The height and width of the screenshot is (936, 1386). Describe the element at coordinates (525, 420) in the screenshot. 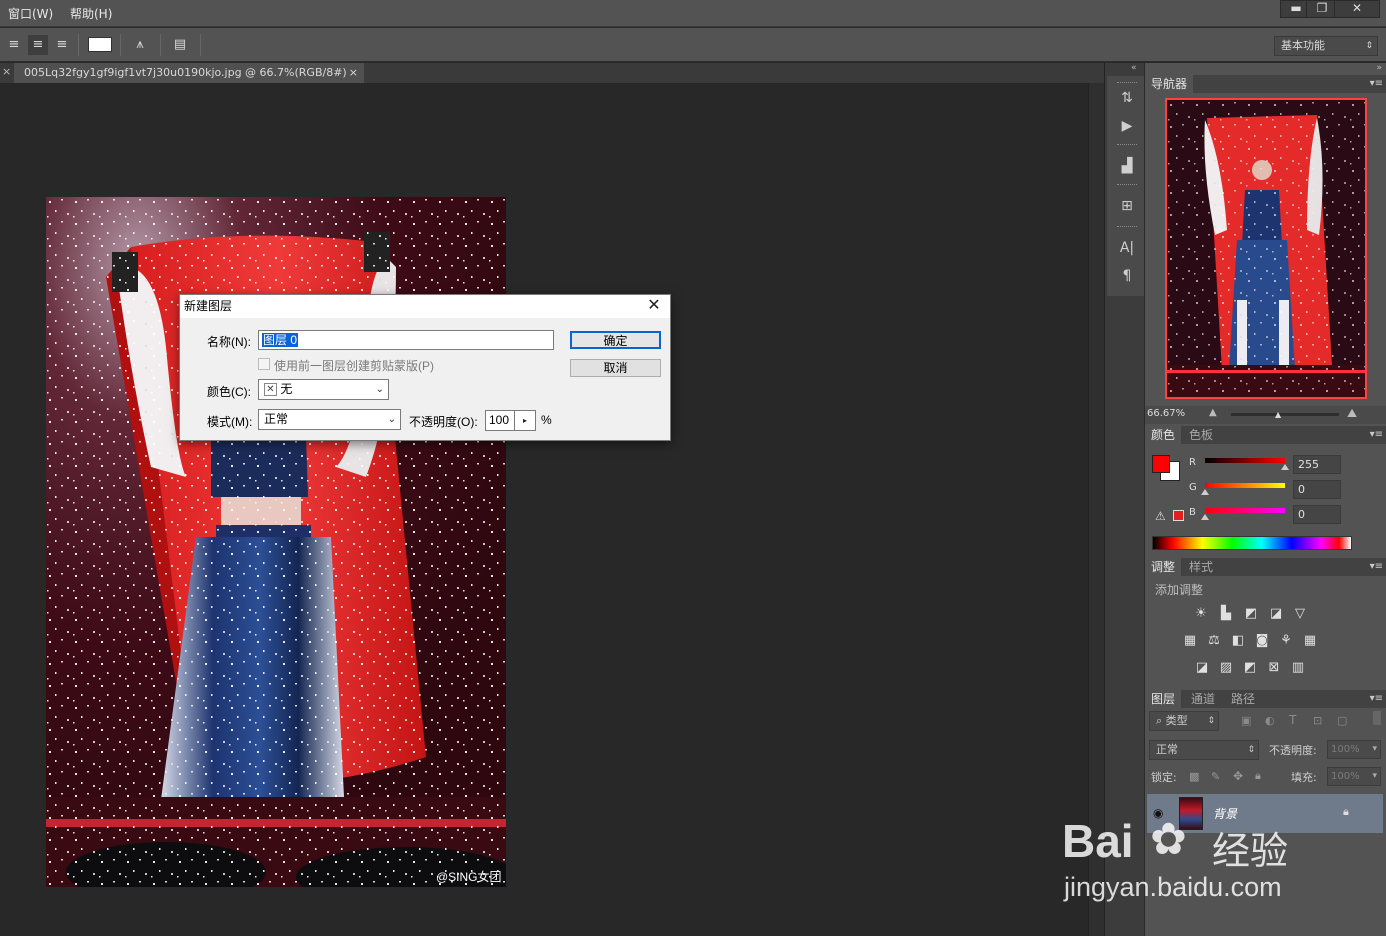

I see `opacity-slider-button: ▸` at that location.